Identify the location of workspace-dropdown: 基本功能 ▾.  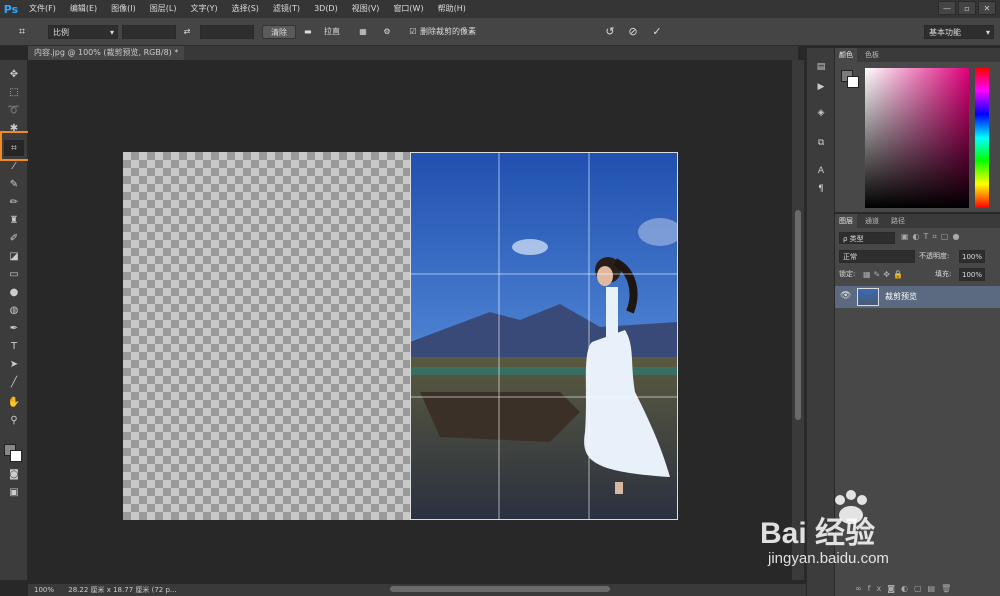
(959, 32).